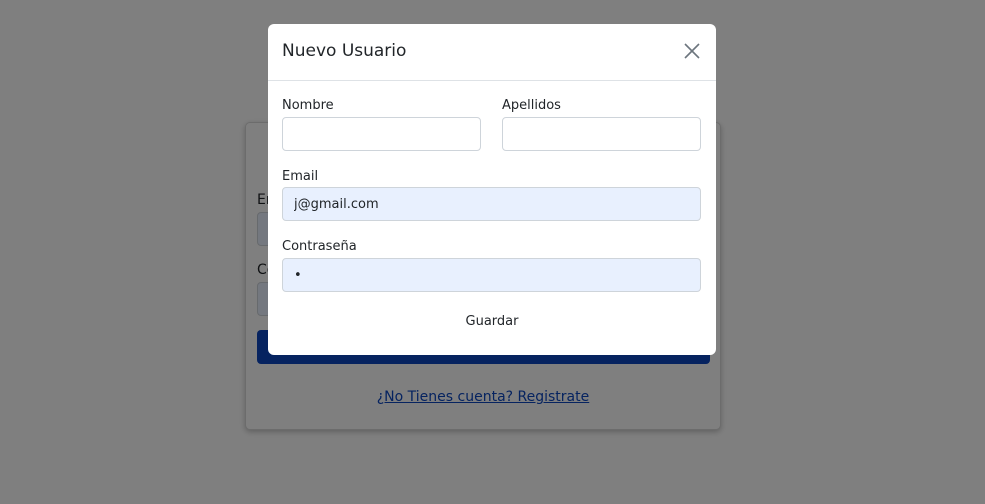  What do you see at coordinates (531, 105) in the screenshot?
I see `last-name-label: Apellidos` at bounding box center [531, 105].